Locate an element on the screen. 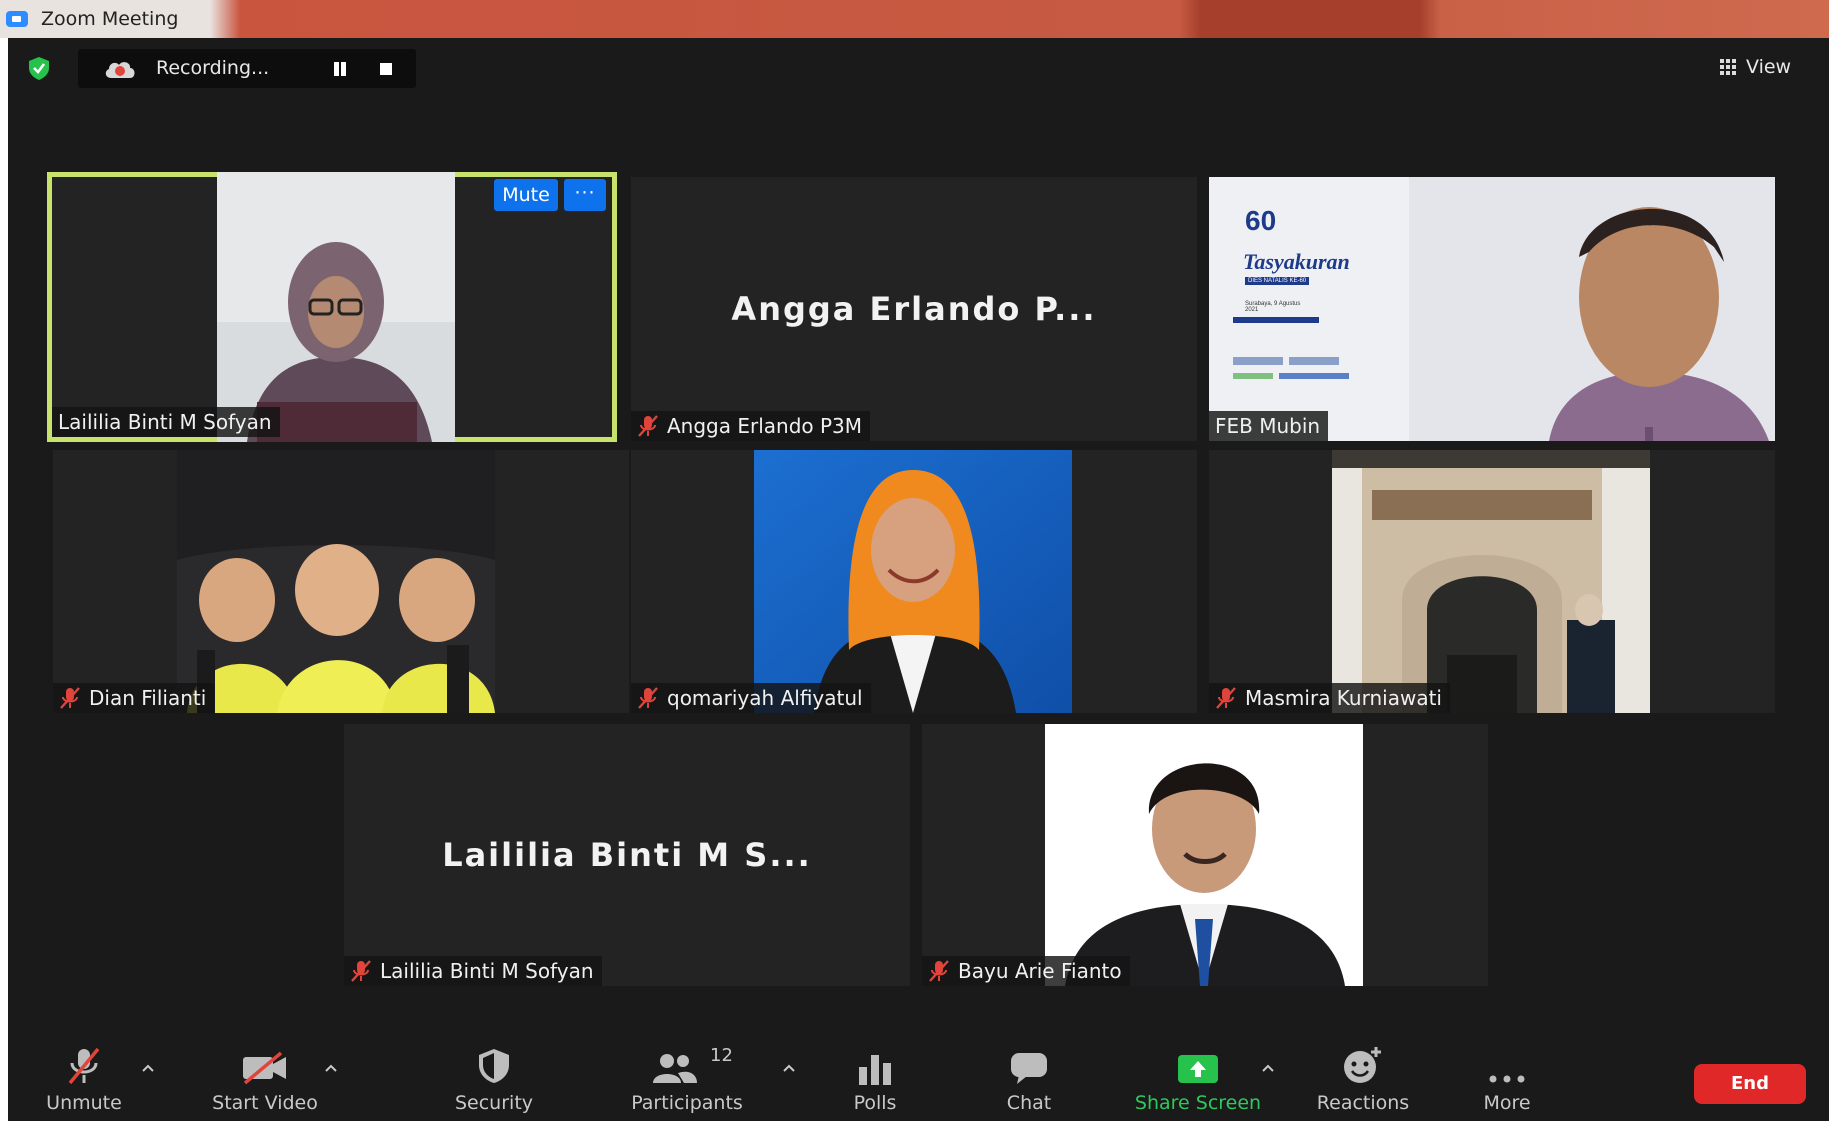 Image resolution: width=1829 pixels, height=1121 pixels. participants-button: 12 Participants is located at coordinates (687, 1083).